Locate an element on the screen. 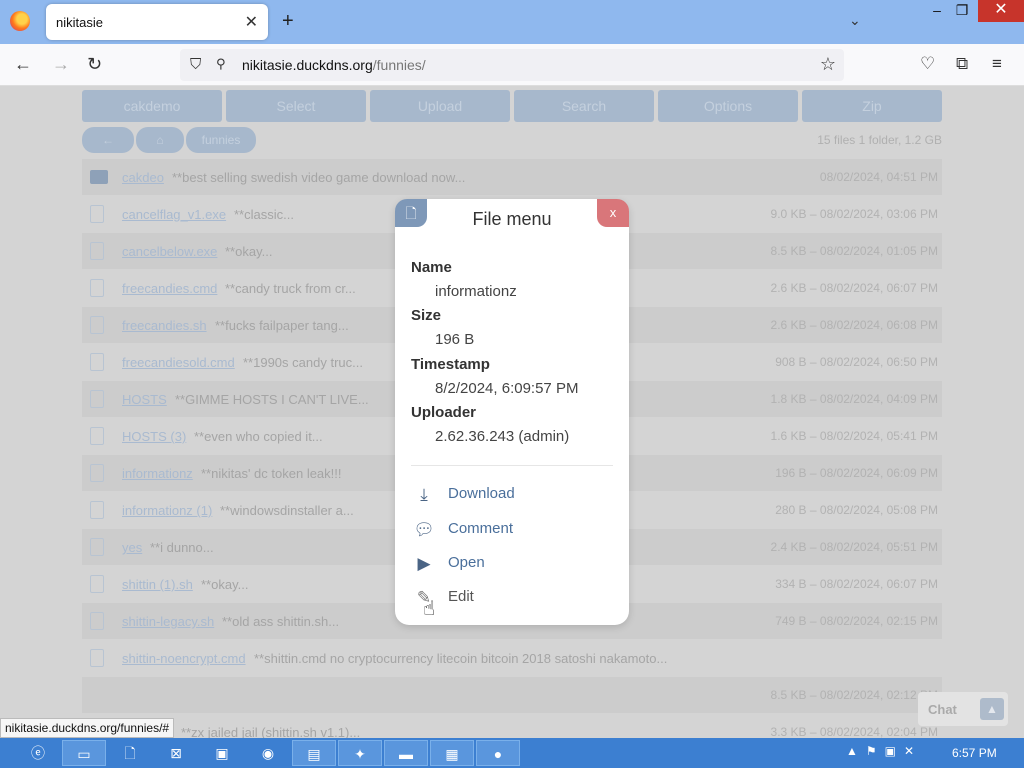  url-path: /funnies/ is located at coordinates (399, 65).